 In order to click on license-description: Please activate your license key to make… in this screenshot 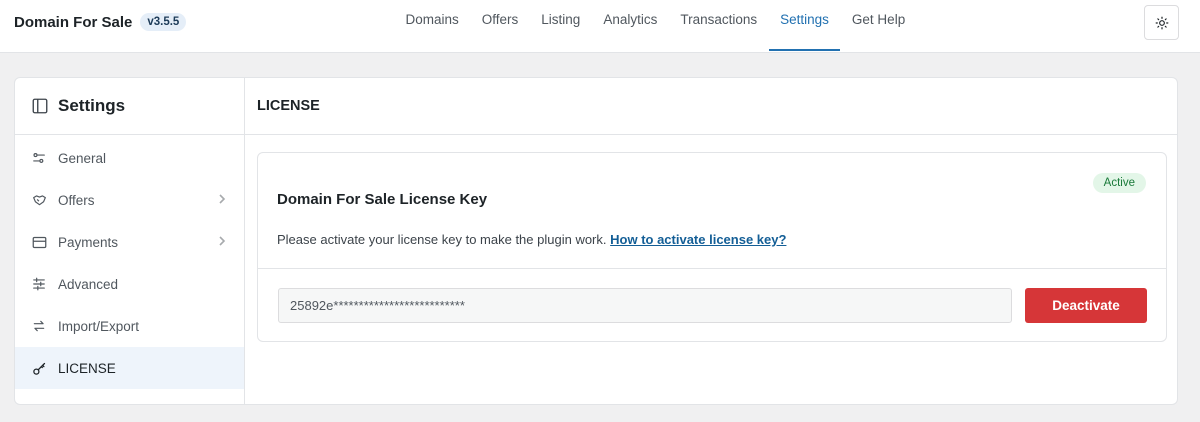, I will do `click(531, 239)`.